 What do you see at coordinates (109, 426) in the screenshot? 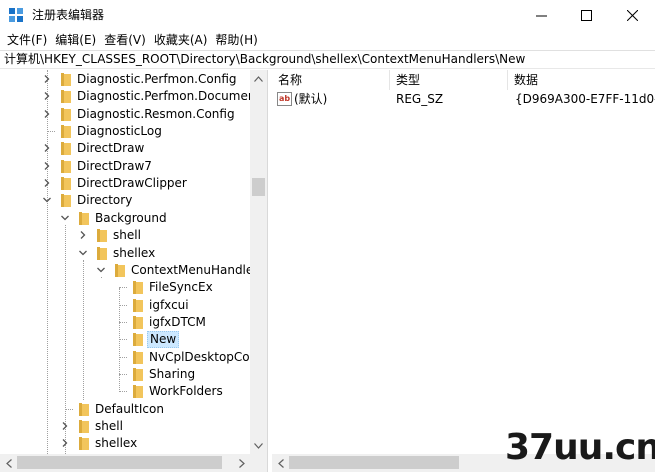
I see `tree-item-label: shell` at bounding box center [109, 426].